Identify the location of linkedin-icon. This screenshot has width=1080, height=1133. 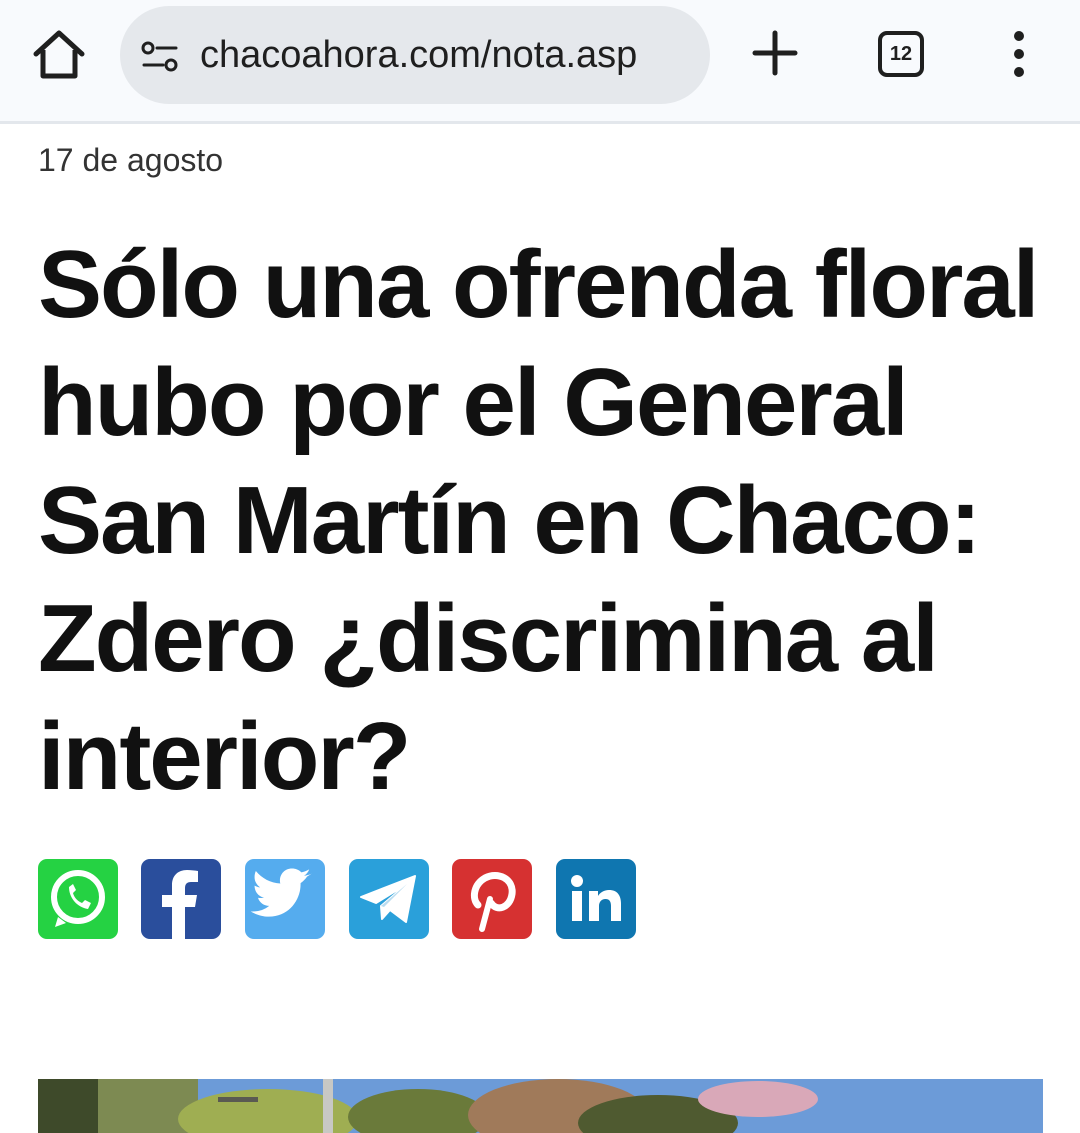
(596, 898).